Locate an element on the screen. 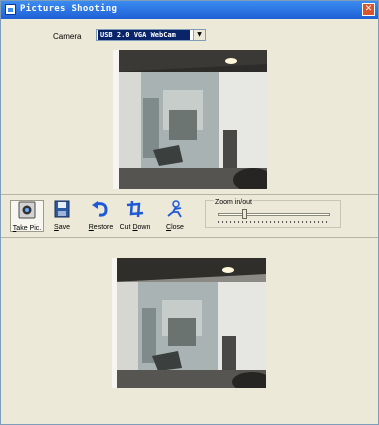 The height and width of the screenshot is (425, 379). camera-label: Camera is located at coordinates (67, 36).